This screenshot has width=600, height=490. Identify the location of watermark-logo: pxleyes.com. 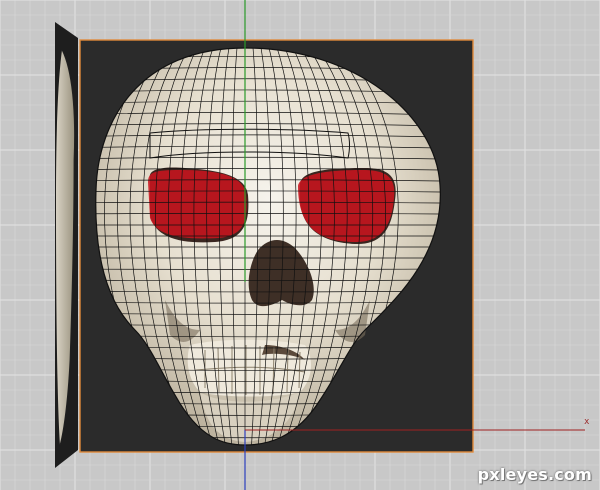
(534, 474).